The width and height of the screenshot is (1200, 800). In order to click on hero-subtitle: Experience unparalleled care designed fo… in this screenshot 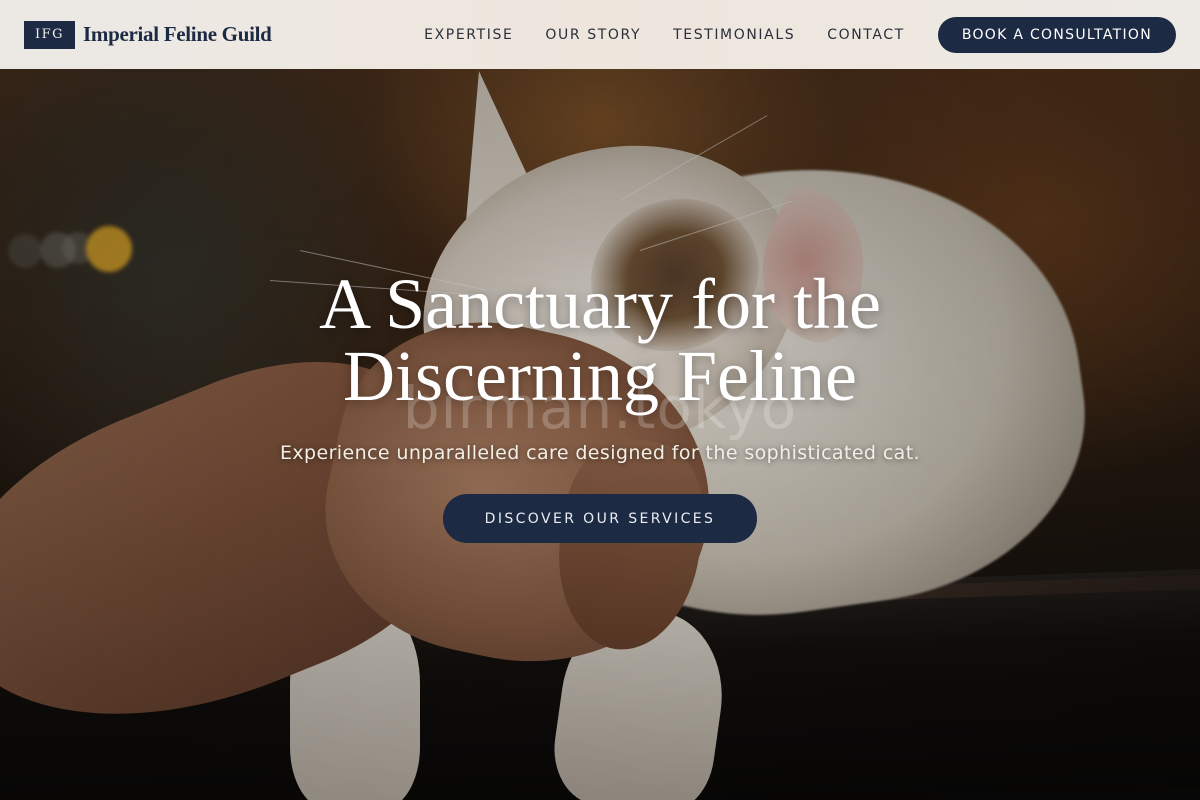, I will do `click(599, 453)`.